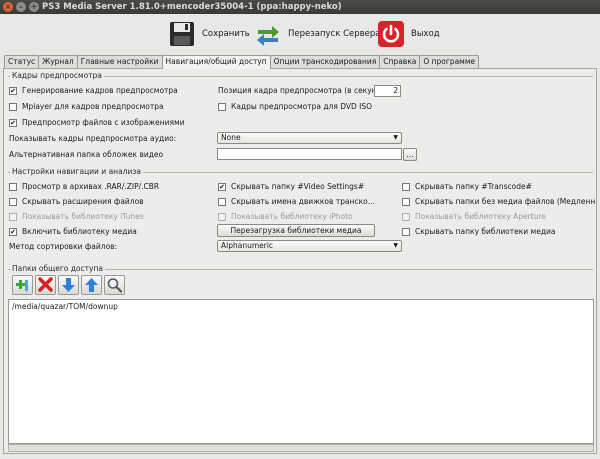  I want to click on arrow-up-icon, so click(91, 285).